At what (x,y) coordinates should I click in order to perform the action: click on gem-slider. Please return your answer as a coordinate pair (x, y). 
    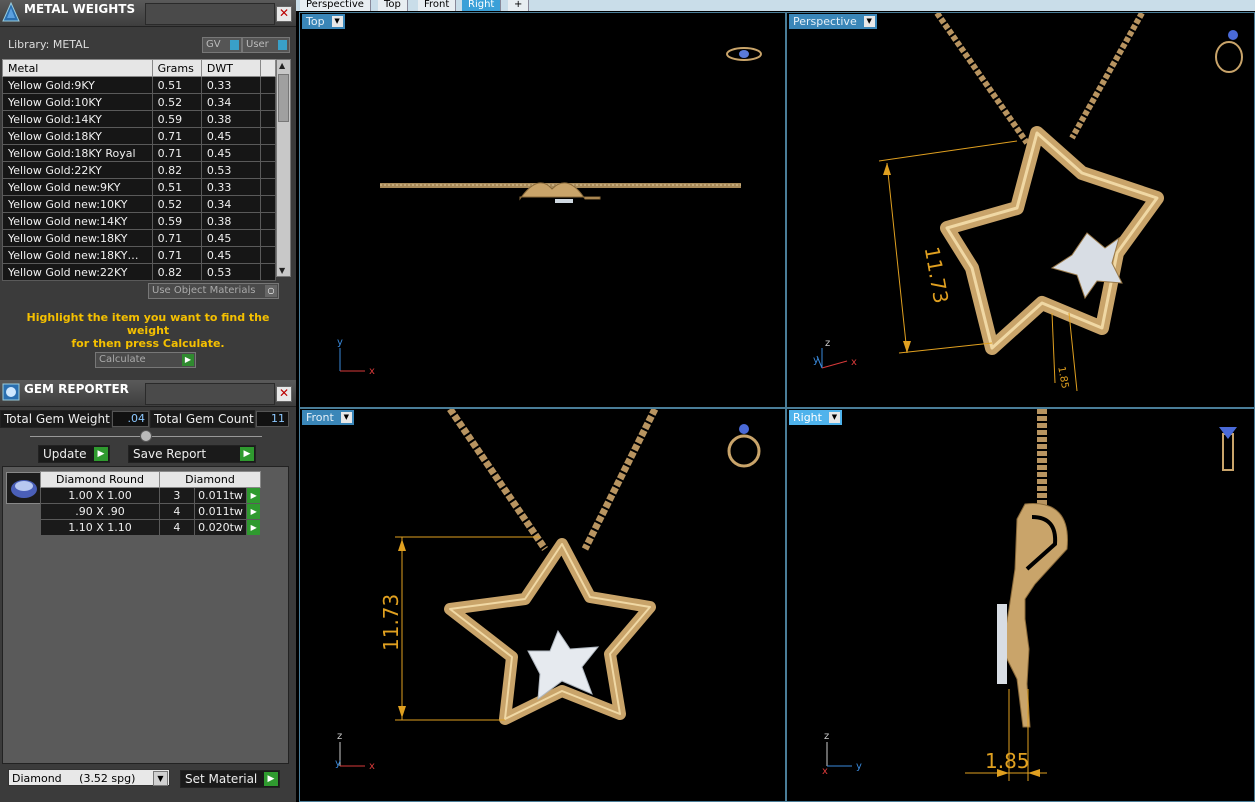
    Looking at the image, I should click on (146, 436).